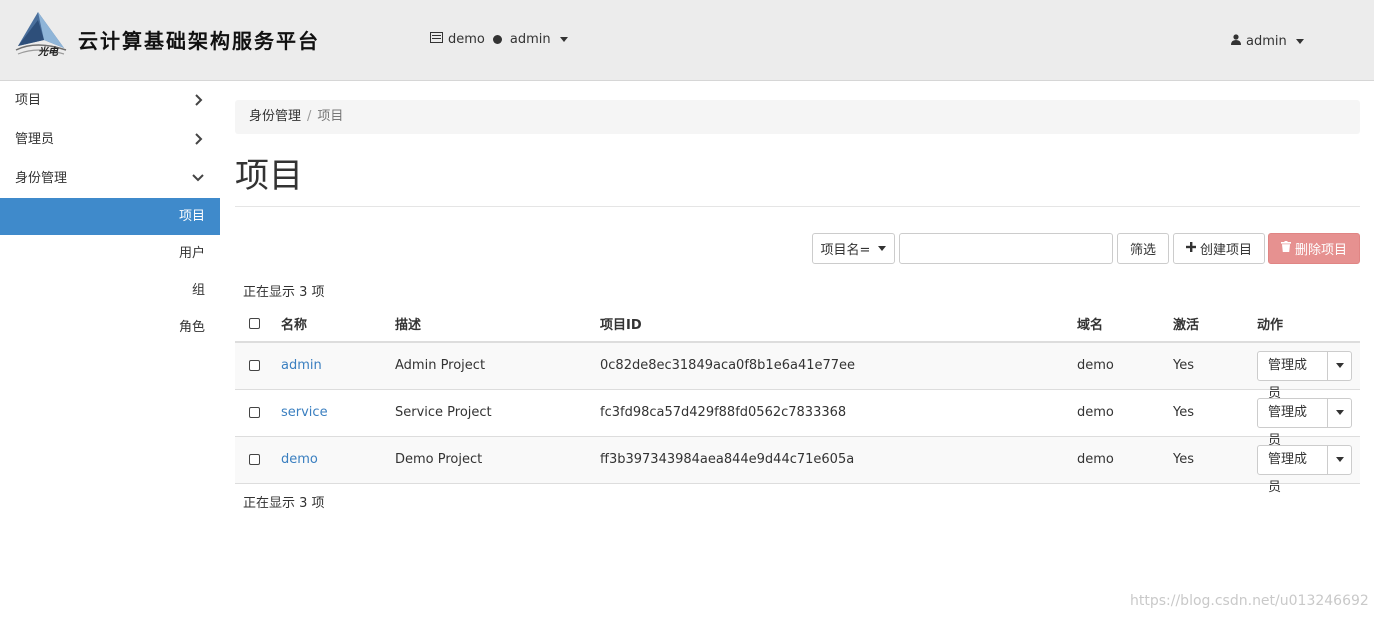 This screenshot has width=1374, height=620. I want to click on sidebar-subitem-projects: 项目, so click(110, 216).